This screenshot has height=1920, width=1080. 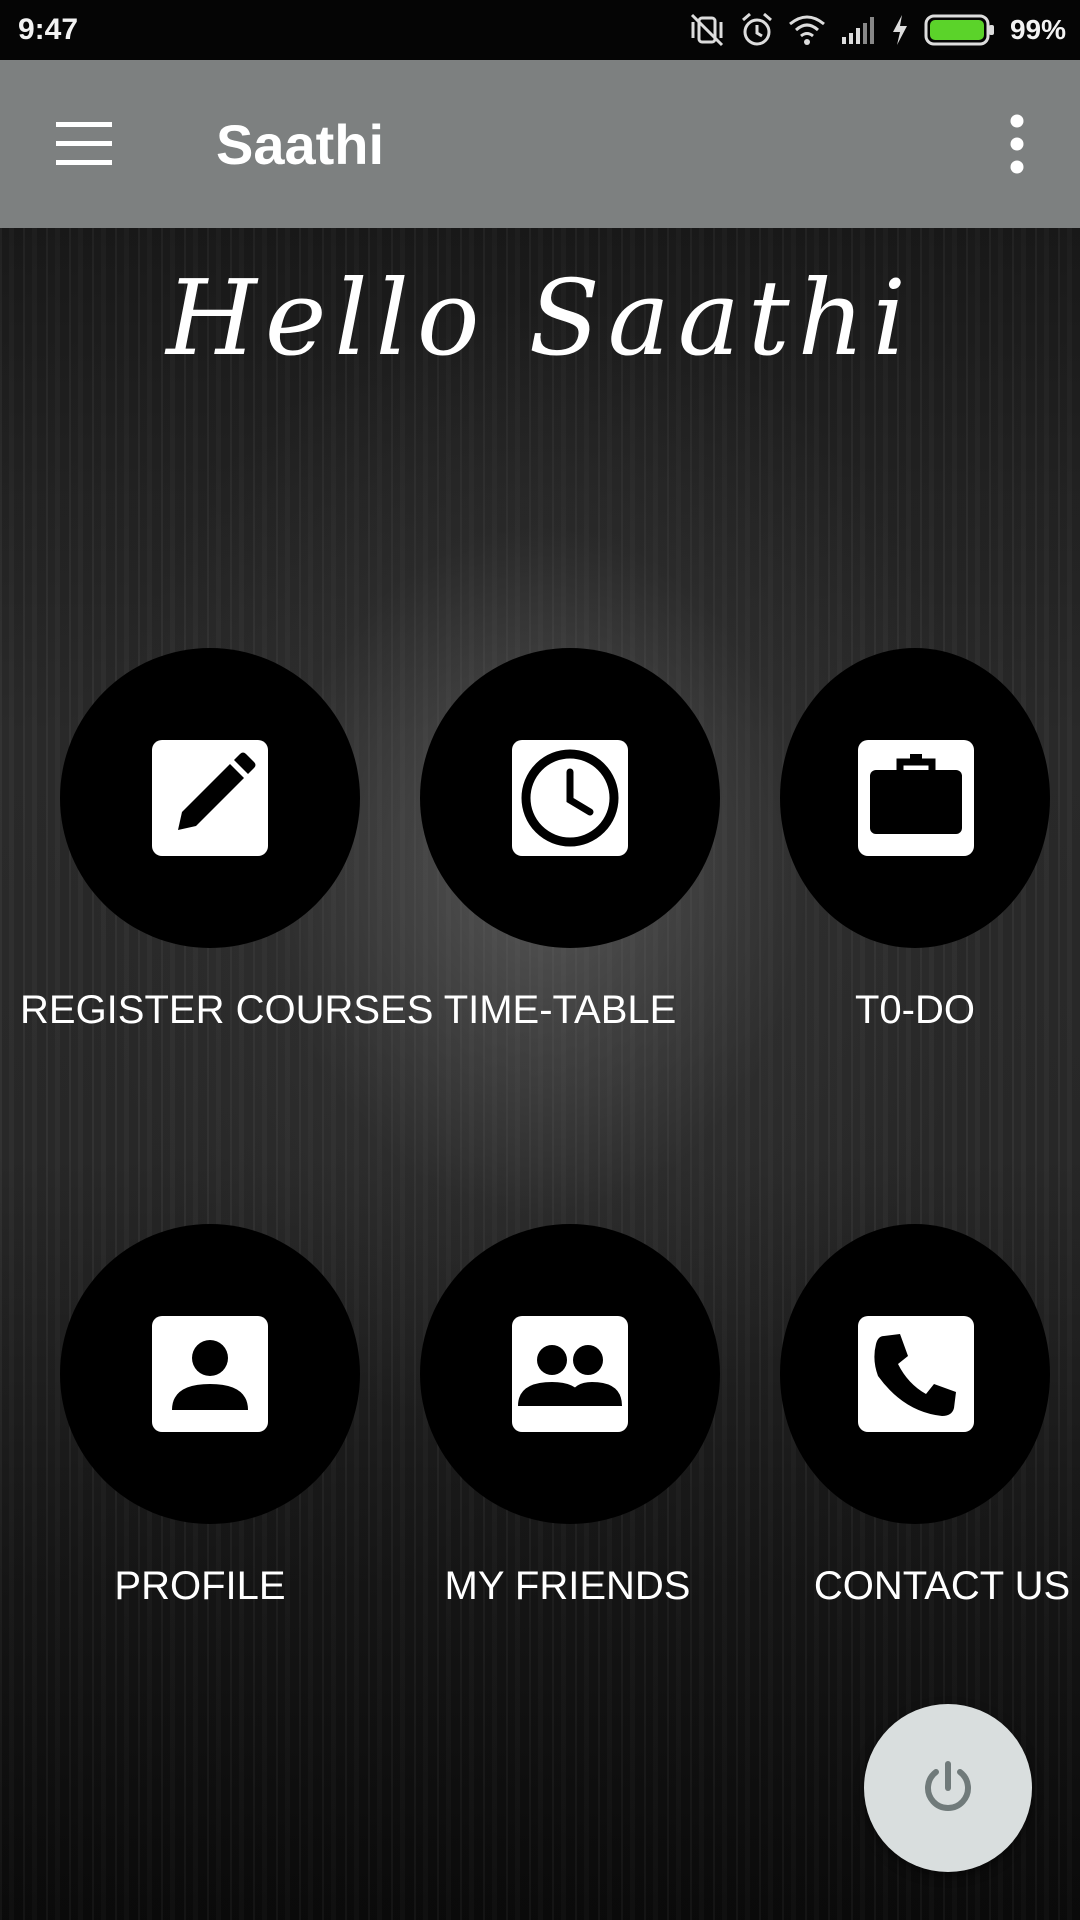 I want to click on charging-icon, so click(x=900, y=30).